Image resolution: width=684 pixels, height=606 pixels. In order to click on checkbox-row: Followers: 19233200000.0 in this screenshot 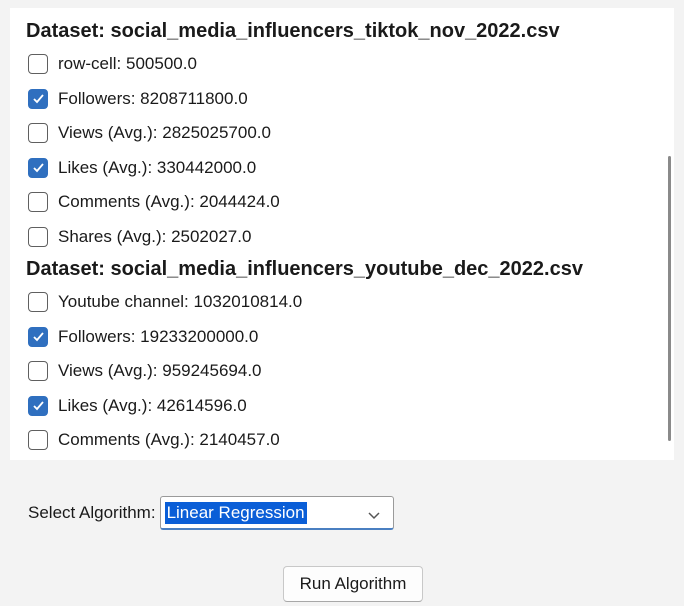, I will do `click(341, 337)`.